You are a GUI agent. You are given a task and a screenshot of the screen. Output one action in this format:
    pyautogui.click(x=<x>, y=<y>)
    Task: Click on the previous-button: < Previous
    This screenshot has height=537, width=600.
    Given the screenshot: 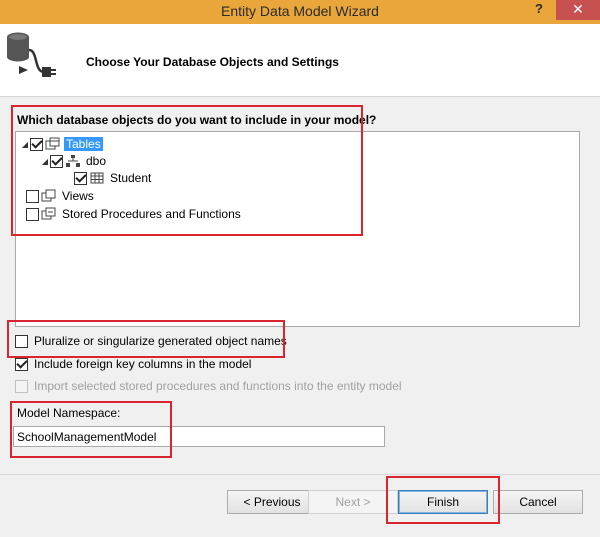 What is the action you would take?
    pyautogui.click(x=272, y=502)
    